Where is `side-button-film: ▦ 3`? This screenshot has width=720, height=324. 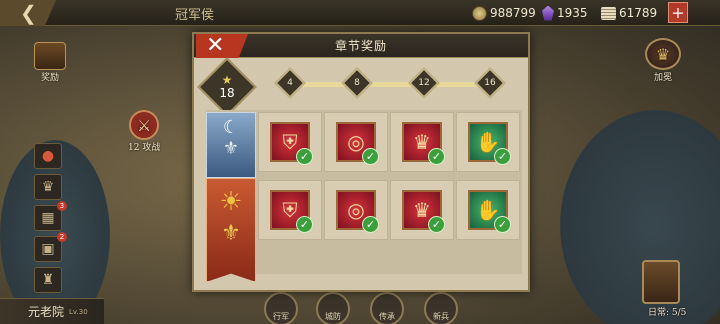 side-button-film: ▦ 3 is located at coordinates (50, 216).